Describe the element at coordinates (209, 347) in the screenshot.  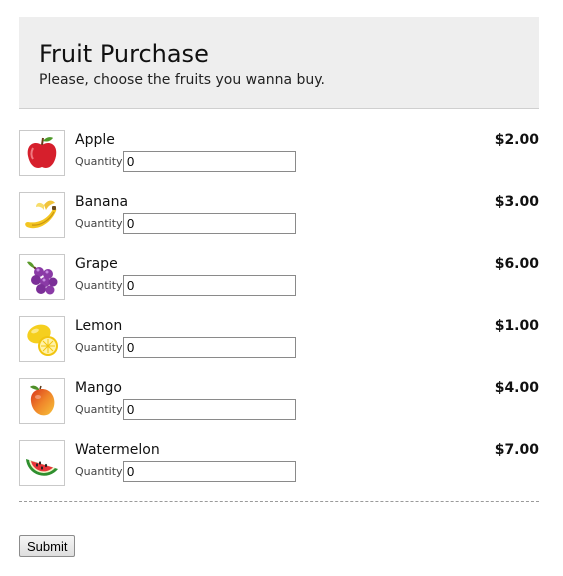
I see `quantity-input-lemon` at that location.